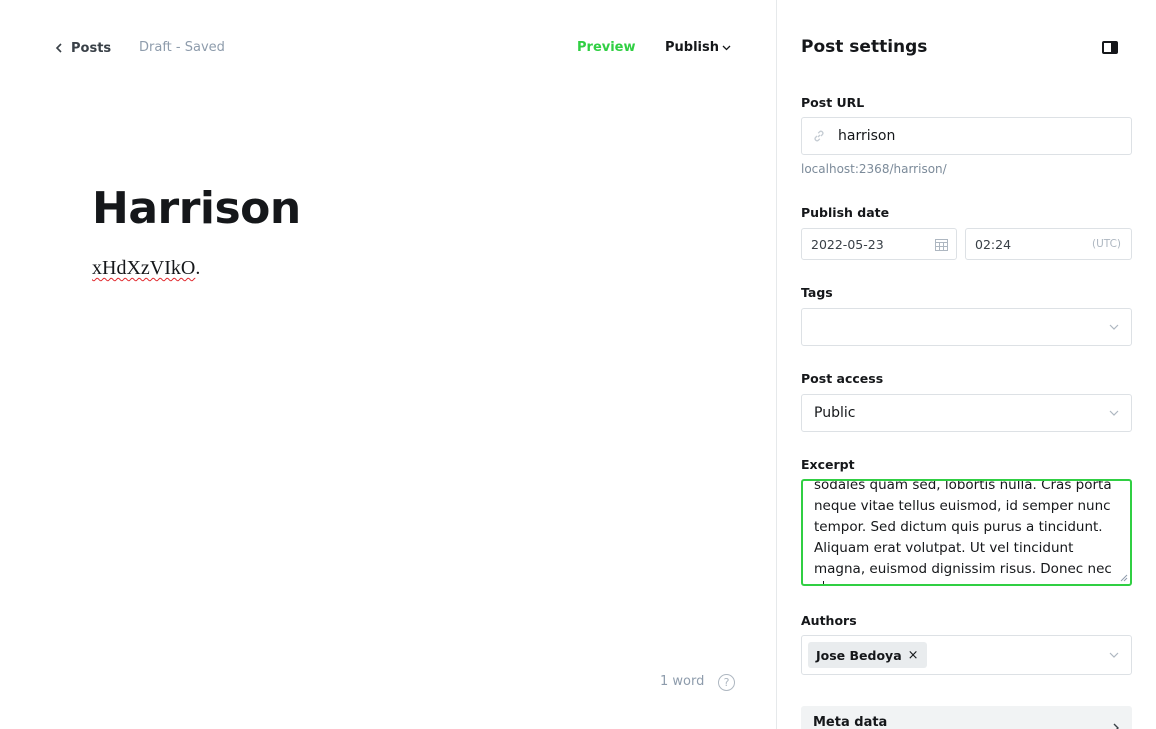 The height and width of the screenshot is (729, 1156). What do you see at coordinates (835, 413) in the screenshot?
I see `post-access-value: Public` at bounding box center [835, 413].